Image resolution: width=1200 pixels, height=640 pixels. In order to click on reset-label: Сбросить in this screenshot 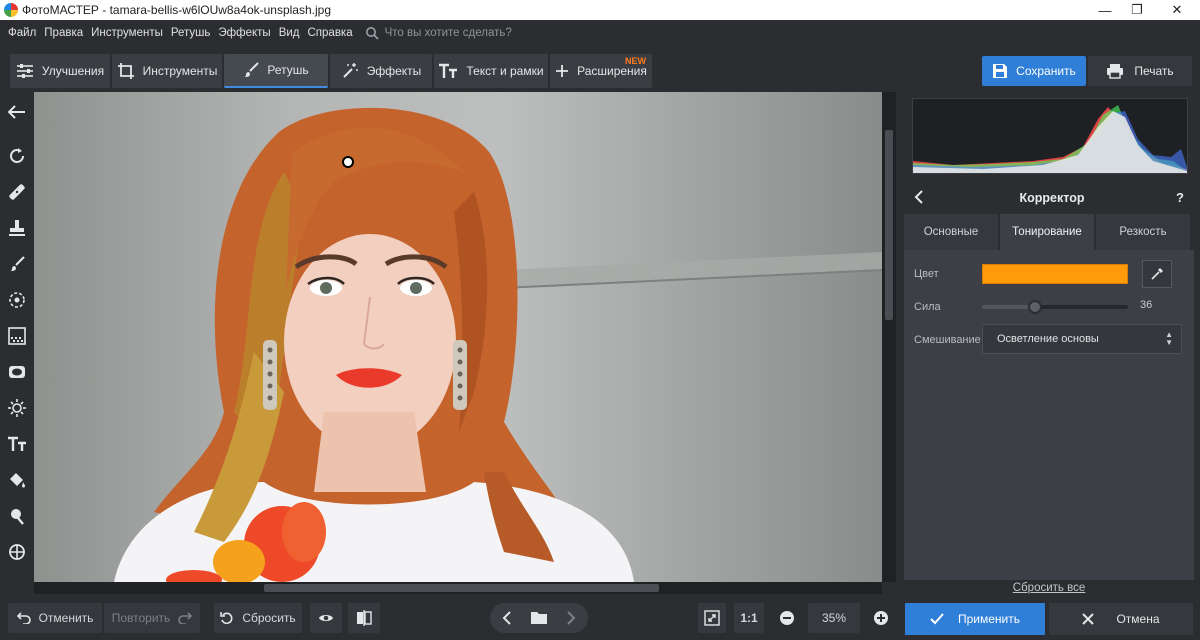, I will do `click(269, 618)`.